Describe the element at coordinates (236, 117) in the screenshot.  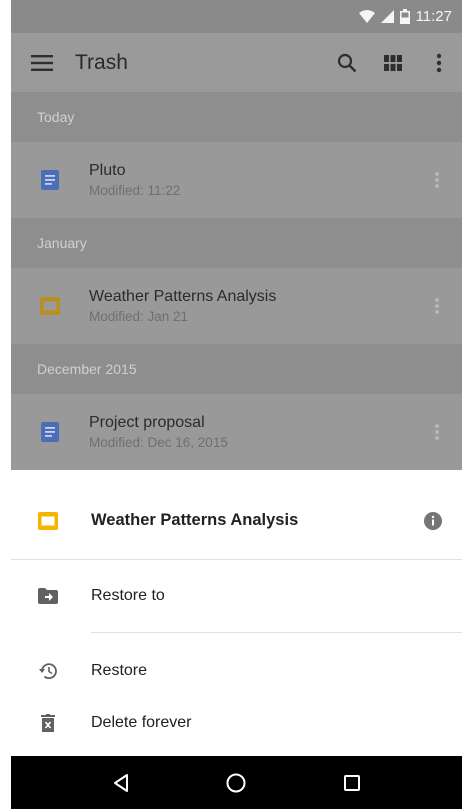
I see `section-header: Today` at that location.